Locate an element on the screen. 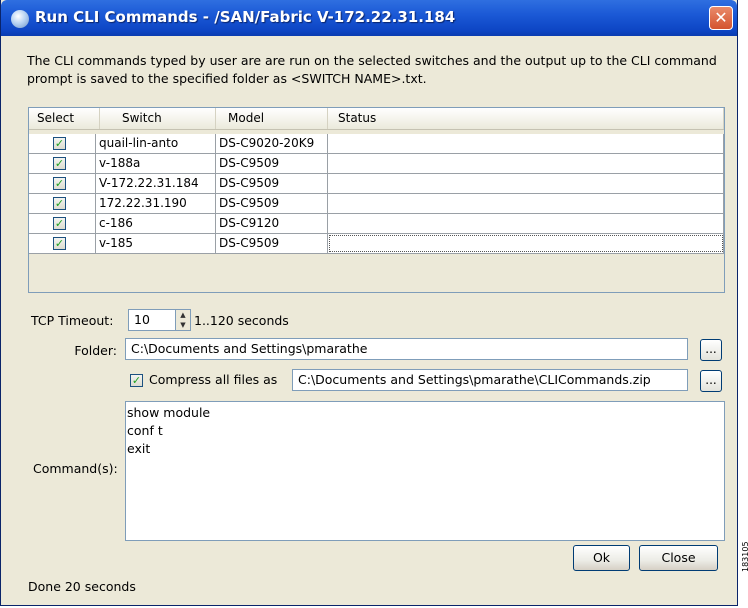  switch-cell: V-172.22.31.184 is located at coordinates (156, 183).